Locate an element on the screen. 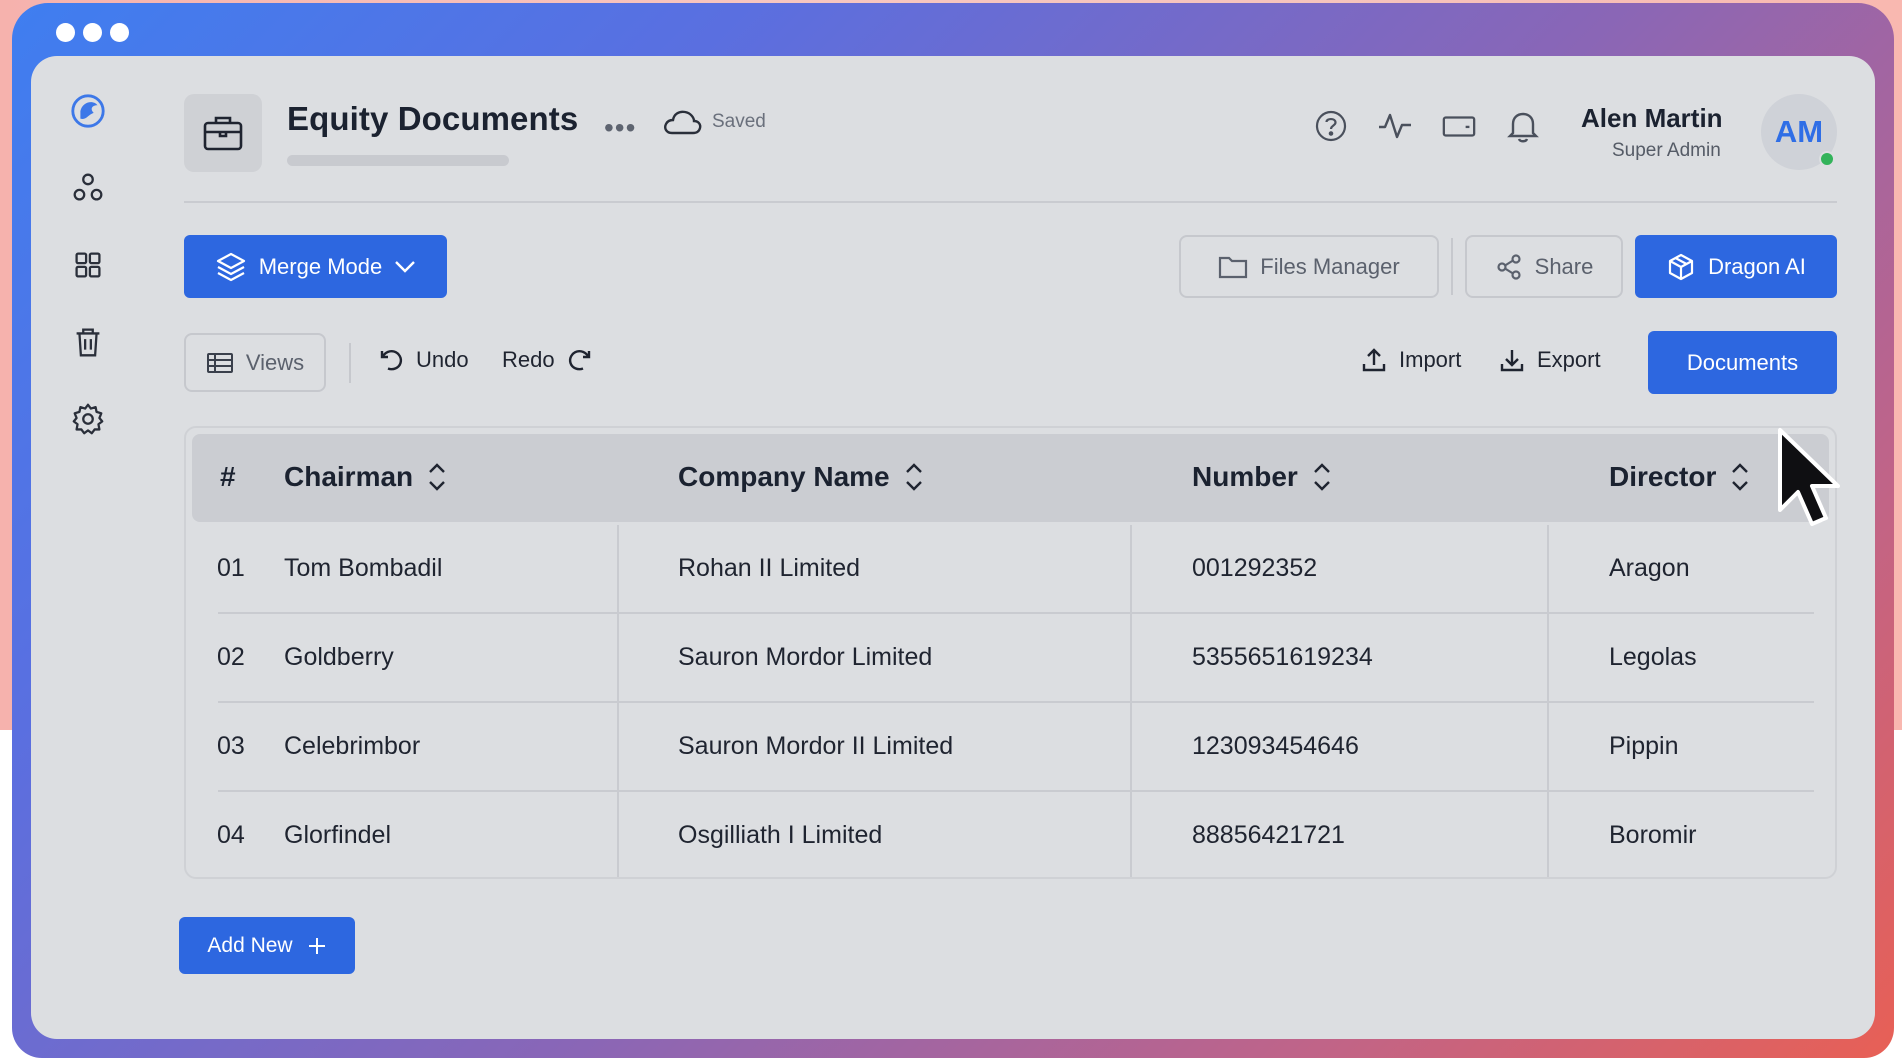  add-new-label: Add New is located at coordinates (250, 945).